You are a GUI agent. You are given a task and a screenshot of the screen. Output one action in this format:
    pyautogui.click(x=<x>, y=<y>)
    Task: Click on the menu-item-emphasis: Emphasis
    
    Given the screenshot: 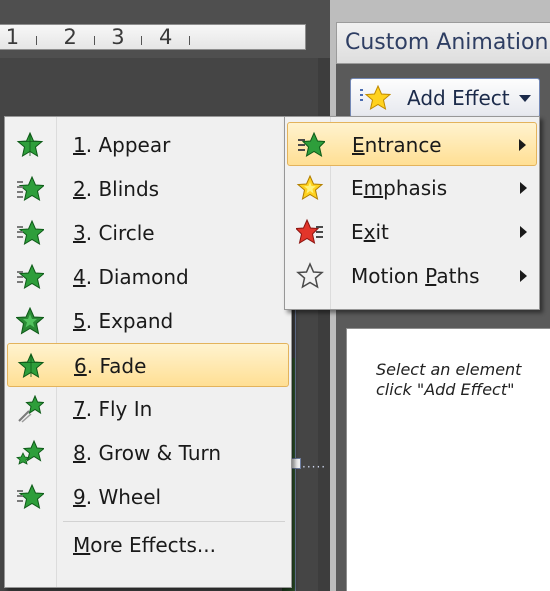 What is the action you would take?
    pyautogui.click(x=412, y=188)
    